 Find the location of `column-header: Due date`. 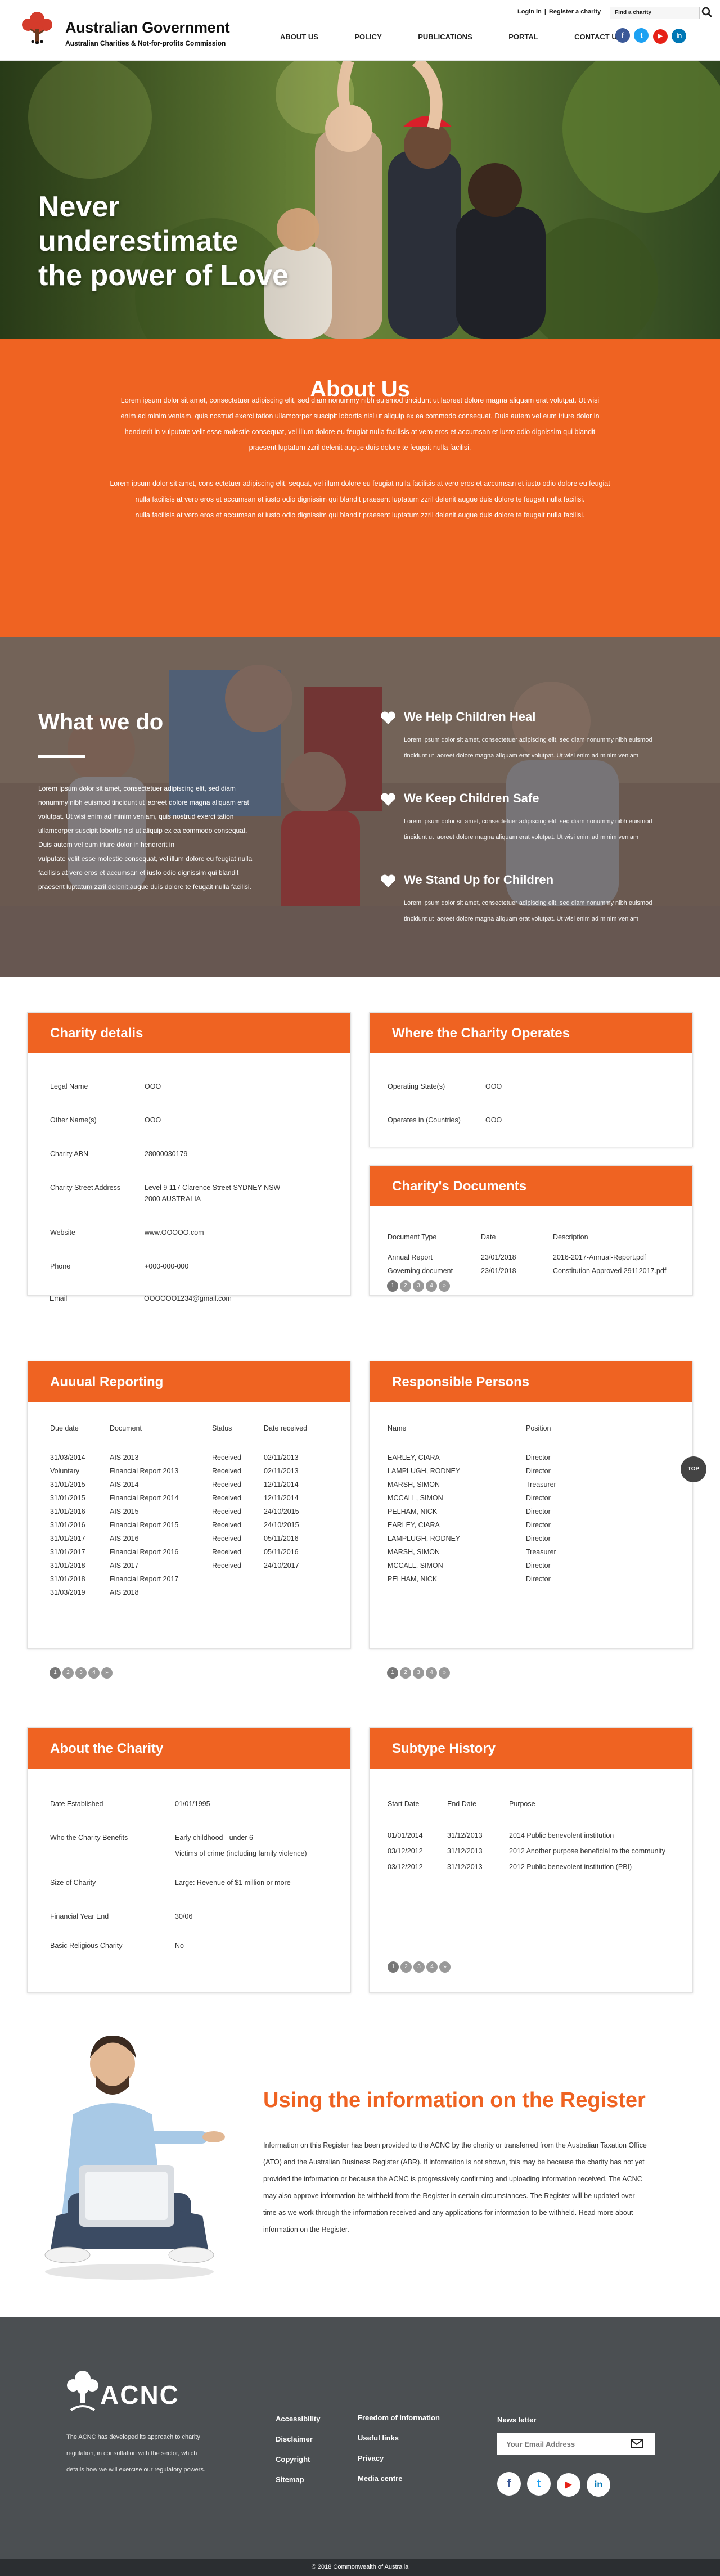

column-header: Due date is located at coordinates (64, 1428).